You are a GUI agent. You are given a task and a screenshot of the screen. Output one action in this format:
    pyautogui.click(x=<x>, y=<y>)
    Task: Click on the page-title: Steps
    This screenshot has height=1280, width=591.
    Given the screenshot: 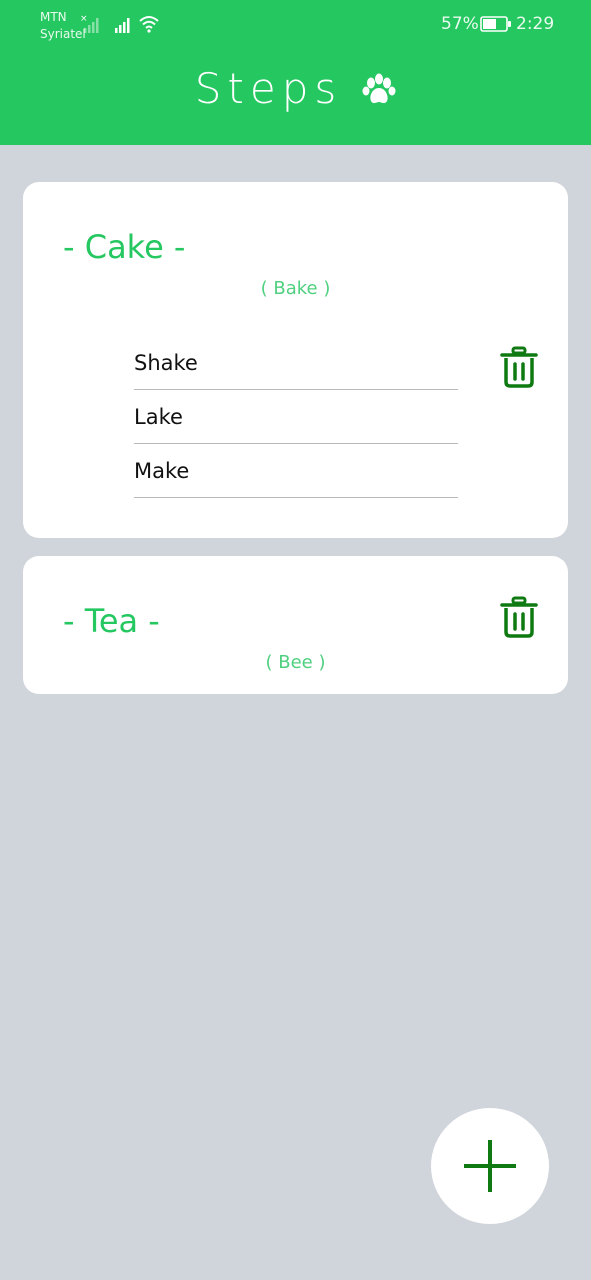 What is the action you would take?
    pyautogui.click(x=268, y=88)
    